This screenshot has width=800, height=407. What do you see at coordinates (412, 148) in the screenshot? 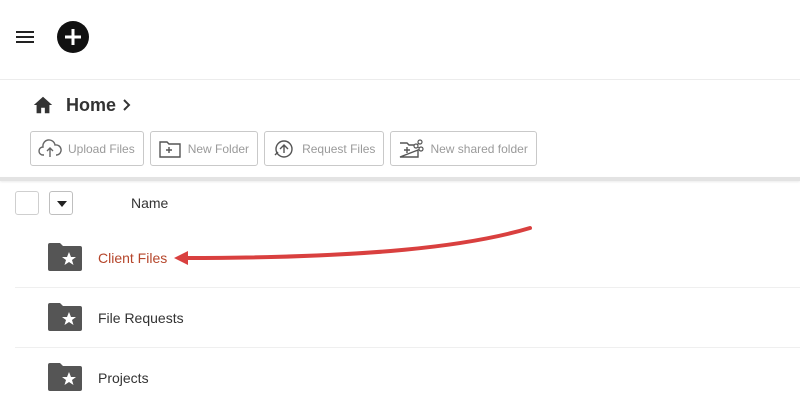
I see `shared-folder-icon` at bounding box center [412, 148].